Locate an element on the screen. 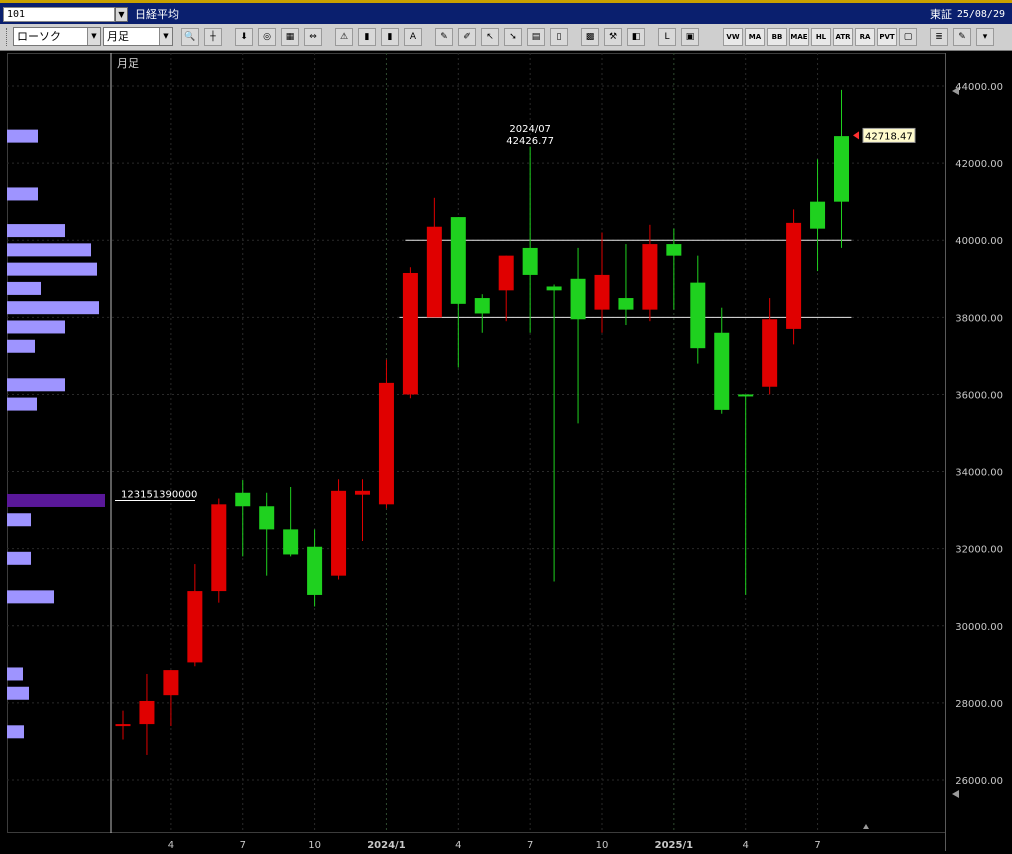  search-button: 🔍 is located at coordinates (190, 37).